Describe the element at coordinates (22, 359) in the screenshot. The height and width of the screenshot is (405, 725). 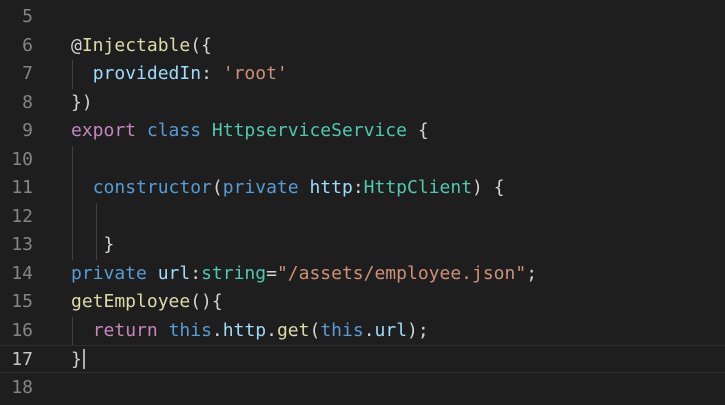
I see `line-number: 17` at that location.